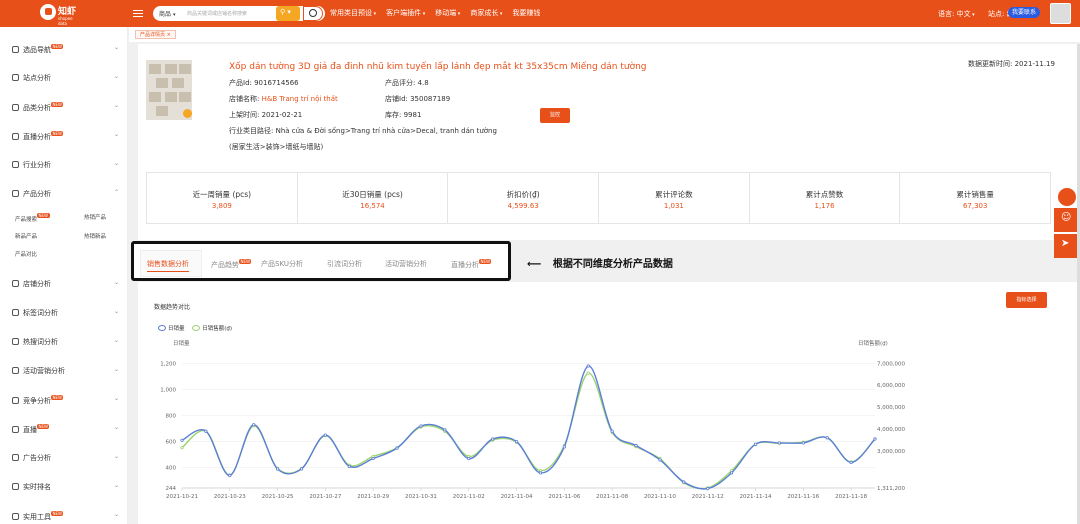  What do you see at coordinates (421, 497) in the screenshot?
I see `x-tick: 2021-10-31` at bounding box center [421, 497].